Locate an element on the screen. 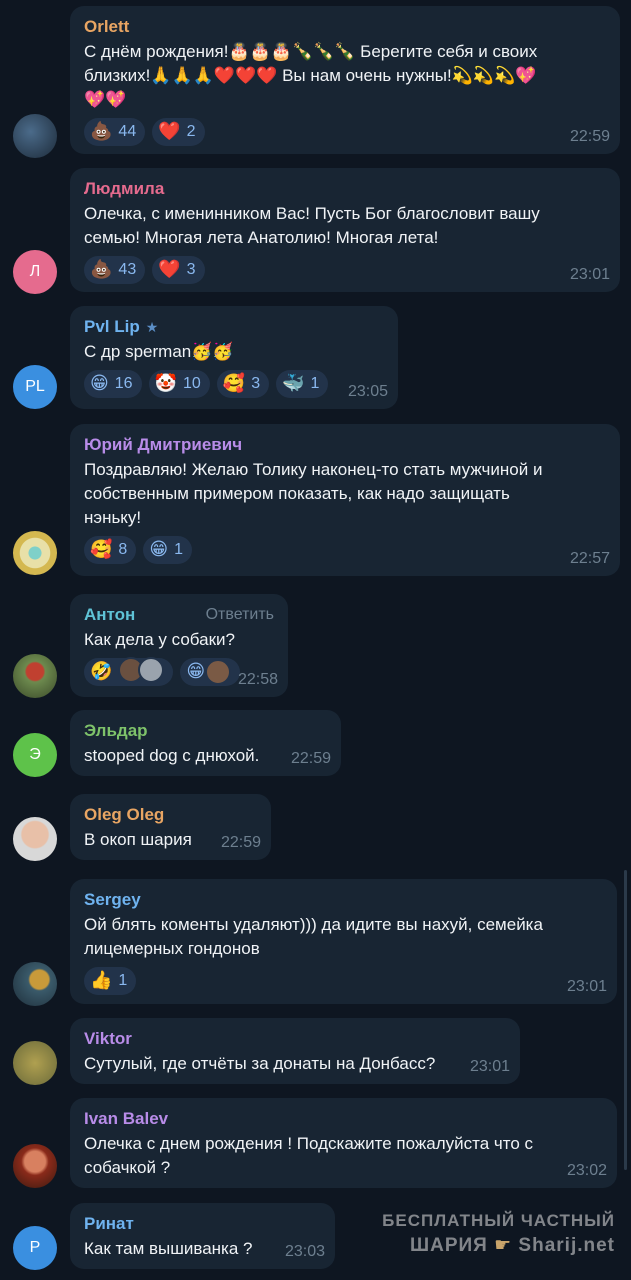 This screenshot has height=1280, width=631. sender-name: Ринат is located at coordinates (203, 1224).